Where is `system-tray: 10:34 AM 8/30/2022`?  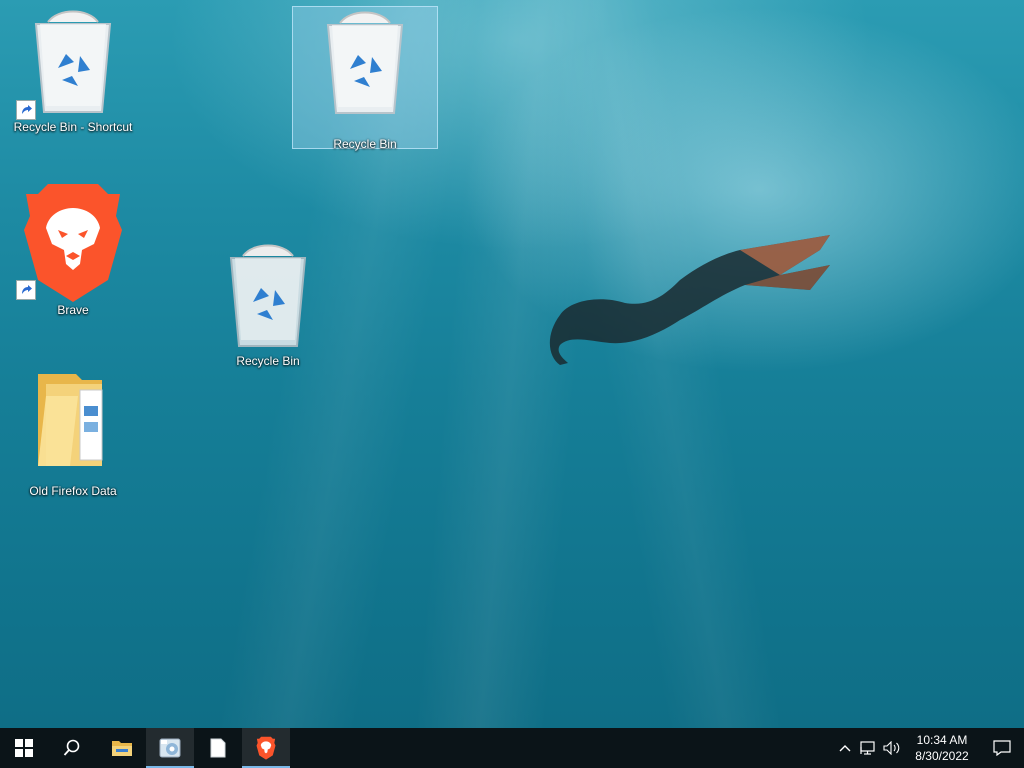 system-tray: 10:34 AM 8/30/2022 is located at coordinates (929, 748).